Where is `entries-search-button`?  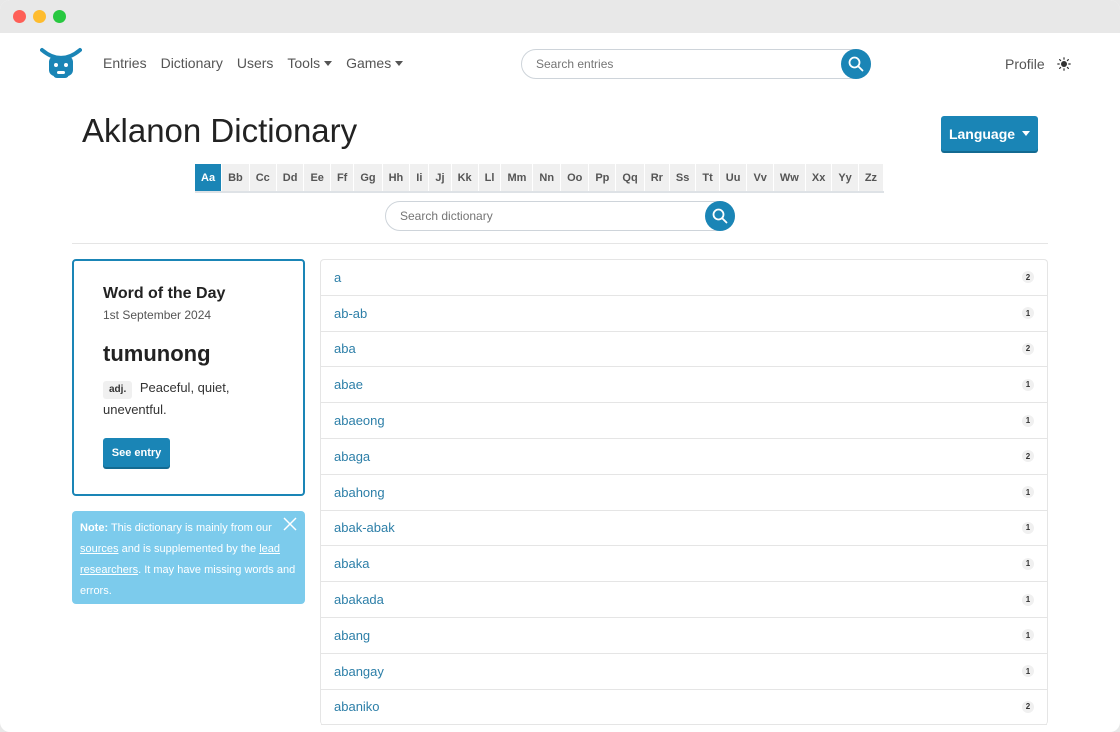
entries-search-button is located at coordinates (856, 64).